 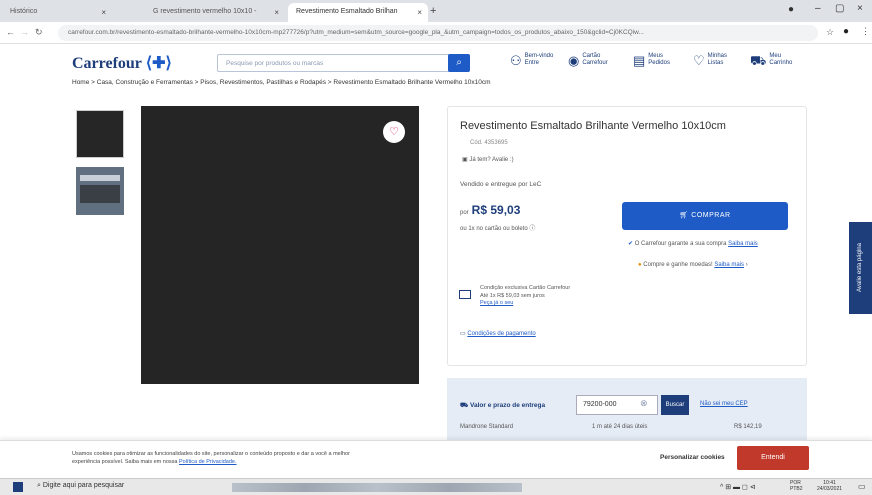 What do you see at coordinates (693, 265) in the screenshot?
I see `cashback-line: ● Compre e ganhe moedas! Saiba mais ›` at bounding box center [693, 265].